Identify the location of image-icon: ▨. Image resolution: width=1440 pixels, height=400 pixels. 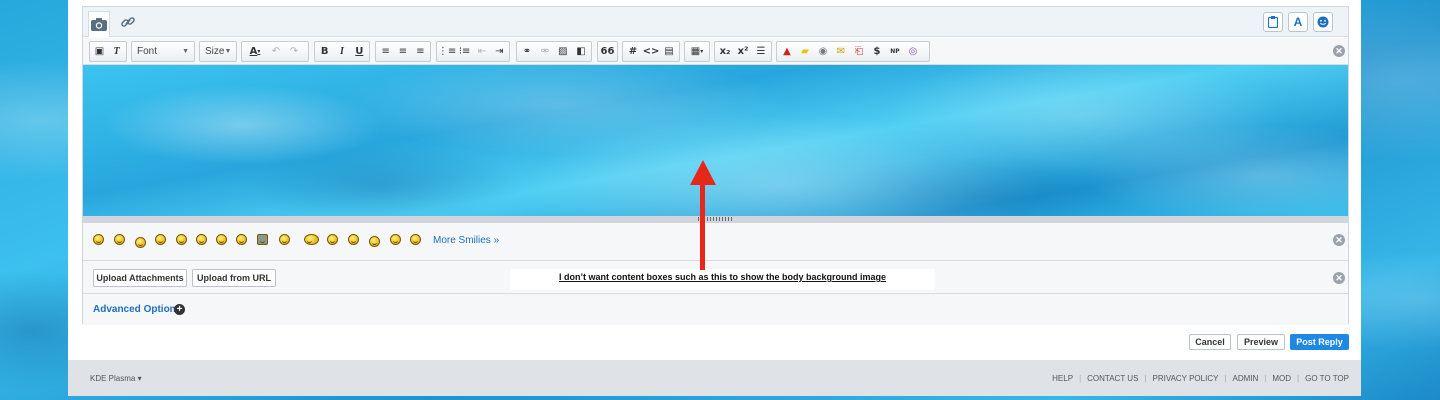
(563, 51).